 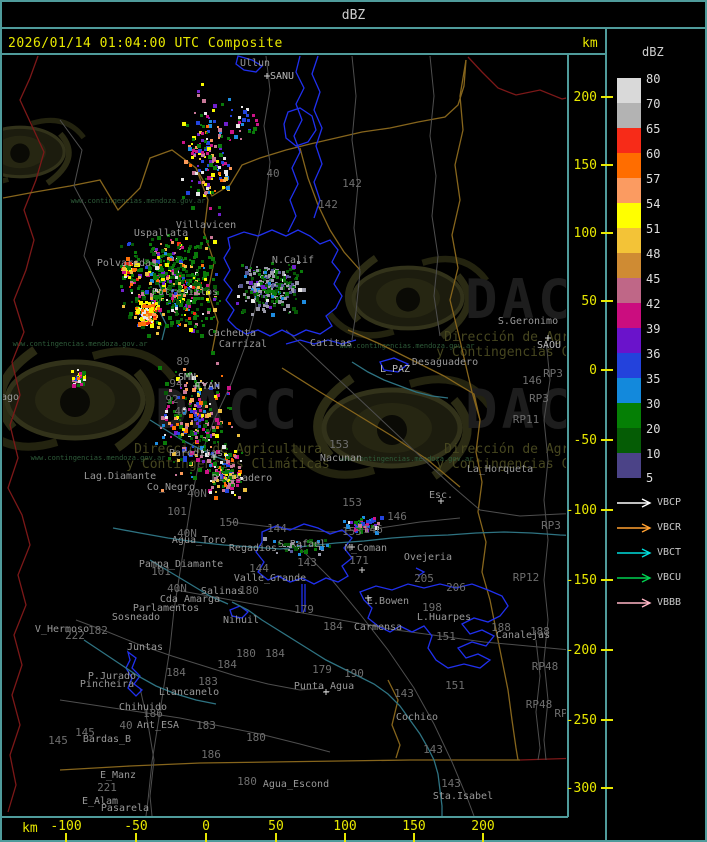 I want to click on vector-label: VBCP, so click(x=669, y=502).